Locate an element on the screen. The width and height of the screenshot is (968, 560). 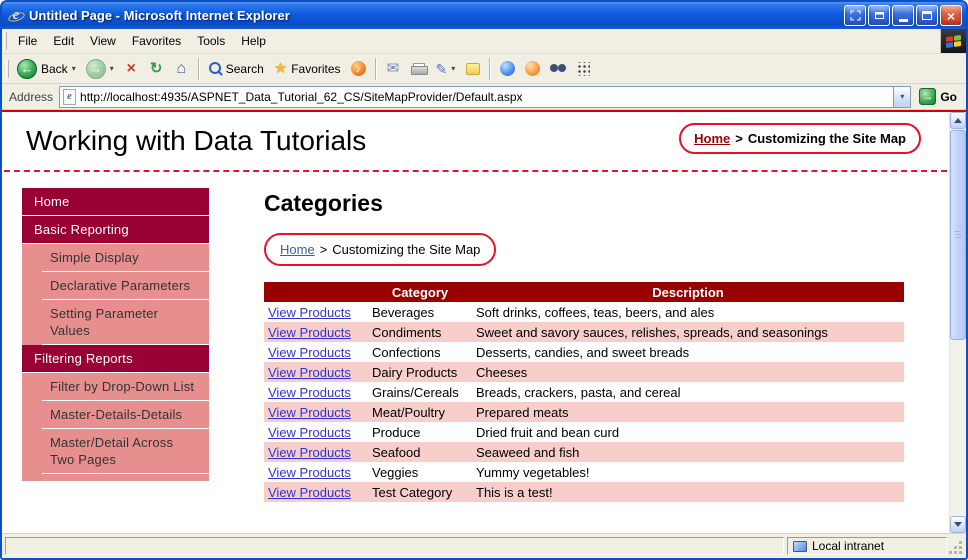
description-cell: Breads, crackers, pasta, and cereal is located at coordinates (578, 392).